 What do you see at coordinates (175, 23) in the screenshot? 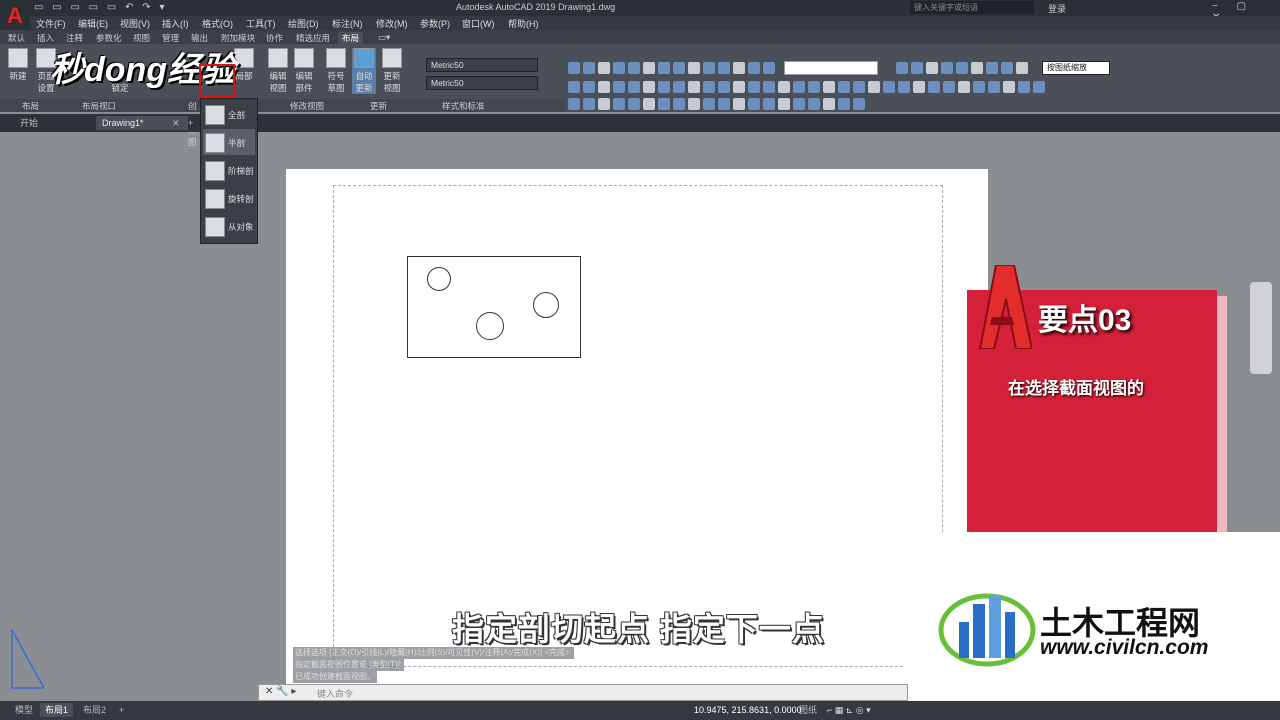
I see `menu-insert: 插入(I)` at bounding box center [175, 23].